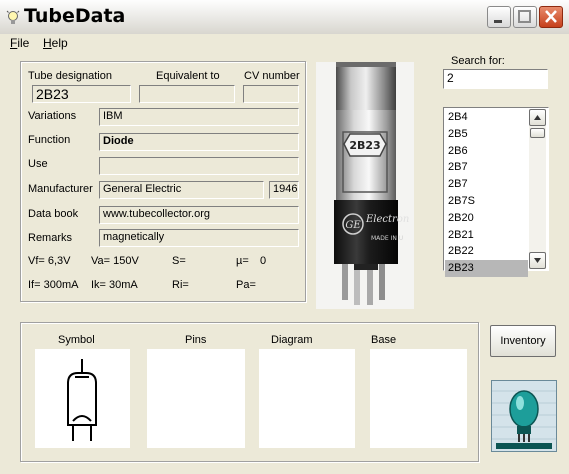 Image resolution: width=569 pixels, height=474 pixels. I want to click on made-in-text: MADE IN U, so click(387, 238).